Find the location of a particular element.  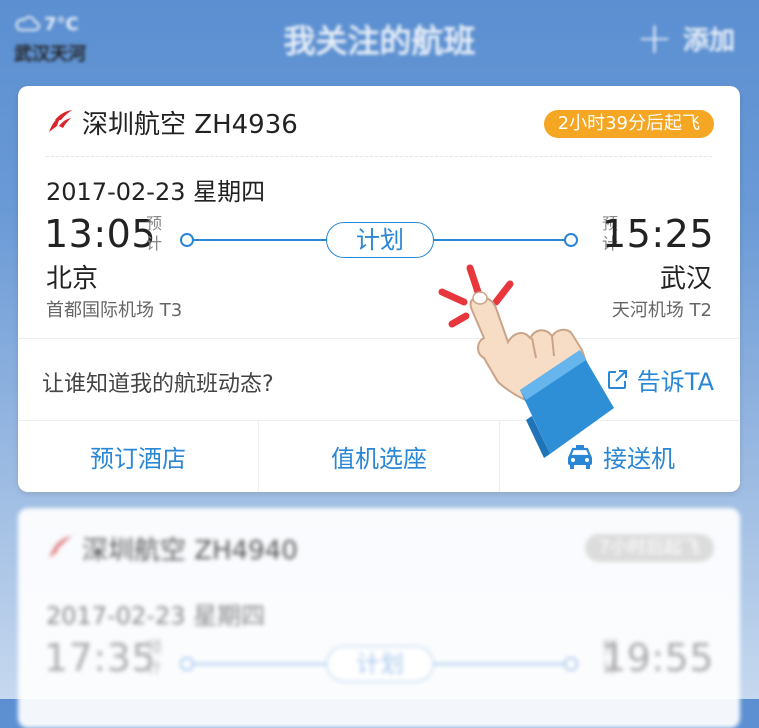

departure-time: 13:05 is located at coordinates (100, 234).